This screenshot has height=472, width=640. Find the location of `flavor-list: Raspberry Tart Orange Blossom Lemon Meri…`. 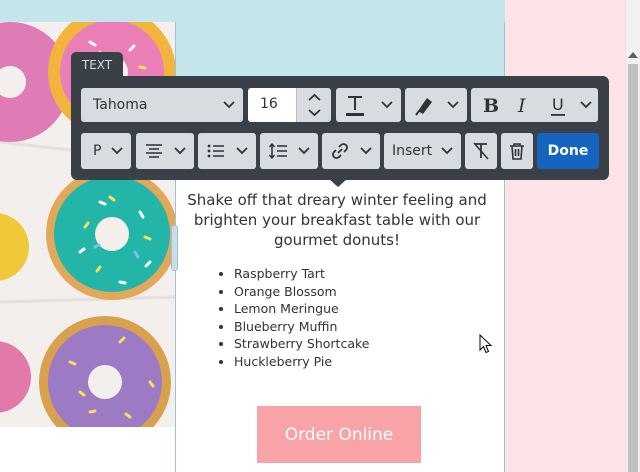

flavor-list: Raspberry Tart Orange Blossom Lemon Meri… is located at coordinates (301, 317).